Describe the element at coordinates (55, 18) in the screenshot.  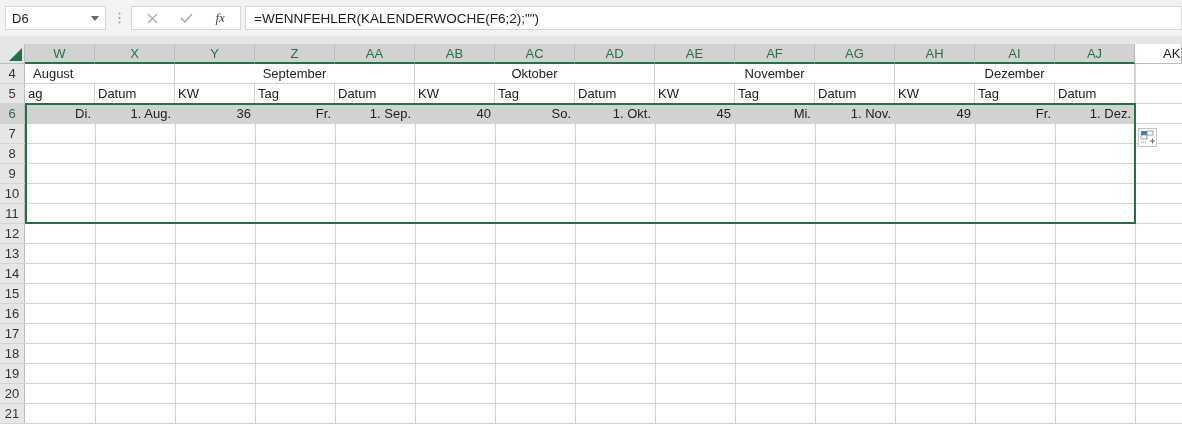
I see `name-box: D6` at that location.